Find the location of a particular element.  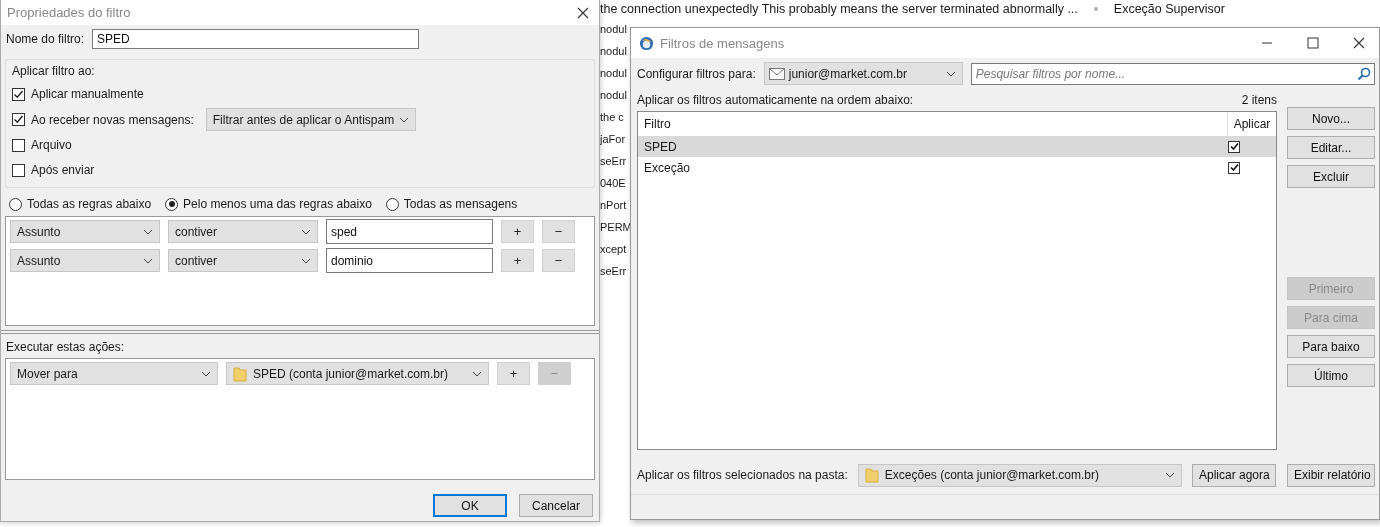

list-row-text: the c is located at coordinates (612, 117).